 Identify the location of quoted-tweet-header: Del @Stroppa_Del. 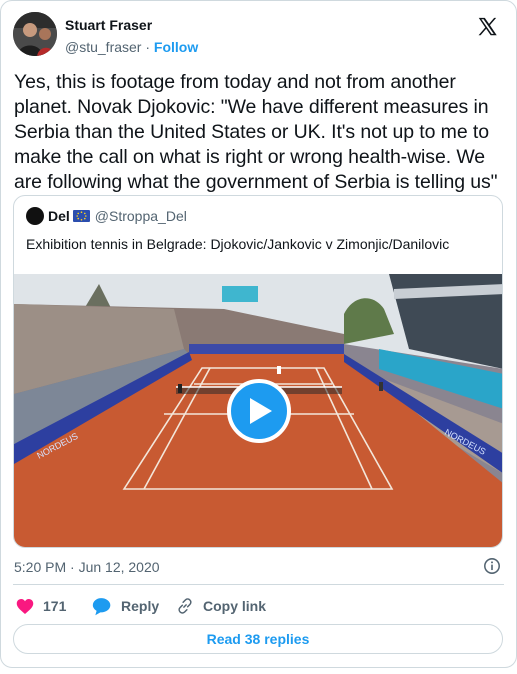
(106, 217).